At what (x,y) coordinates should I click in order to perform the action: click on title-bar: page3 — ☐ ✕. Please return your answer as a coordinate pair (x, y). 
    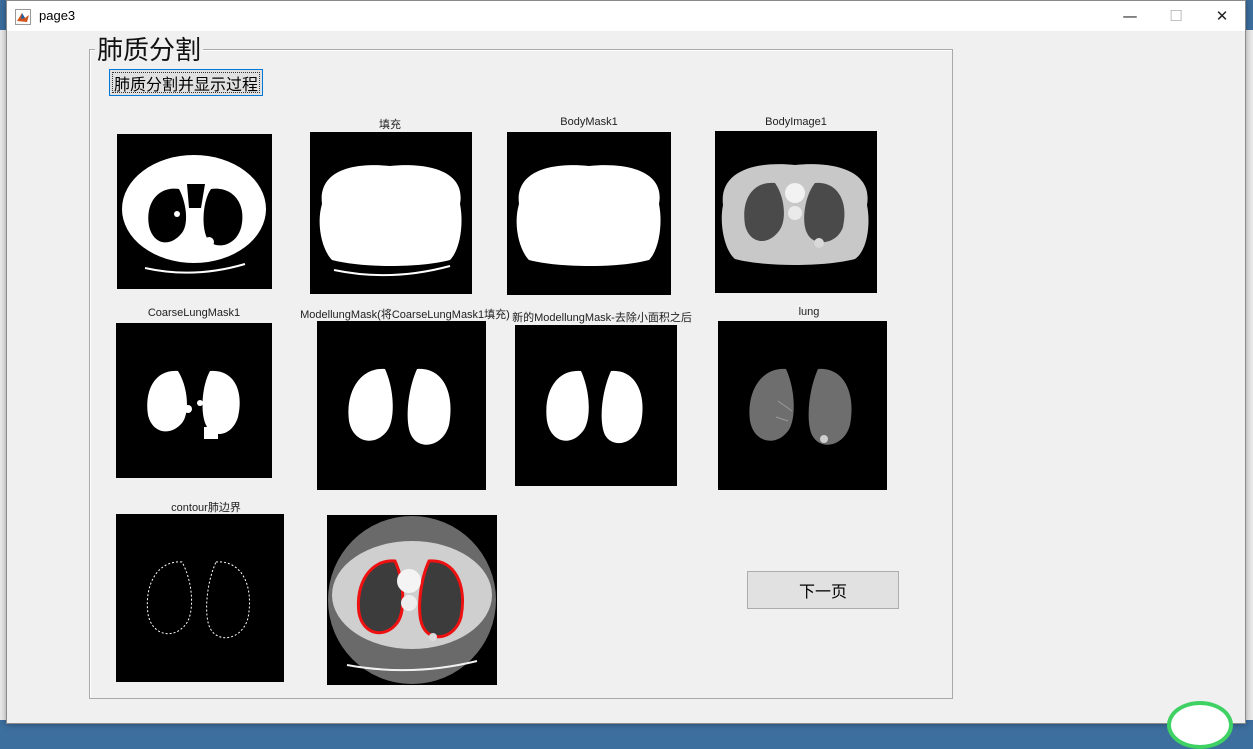
    Looking at the image, I should click on (626, 16).